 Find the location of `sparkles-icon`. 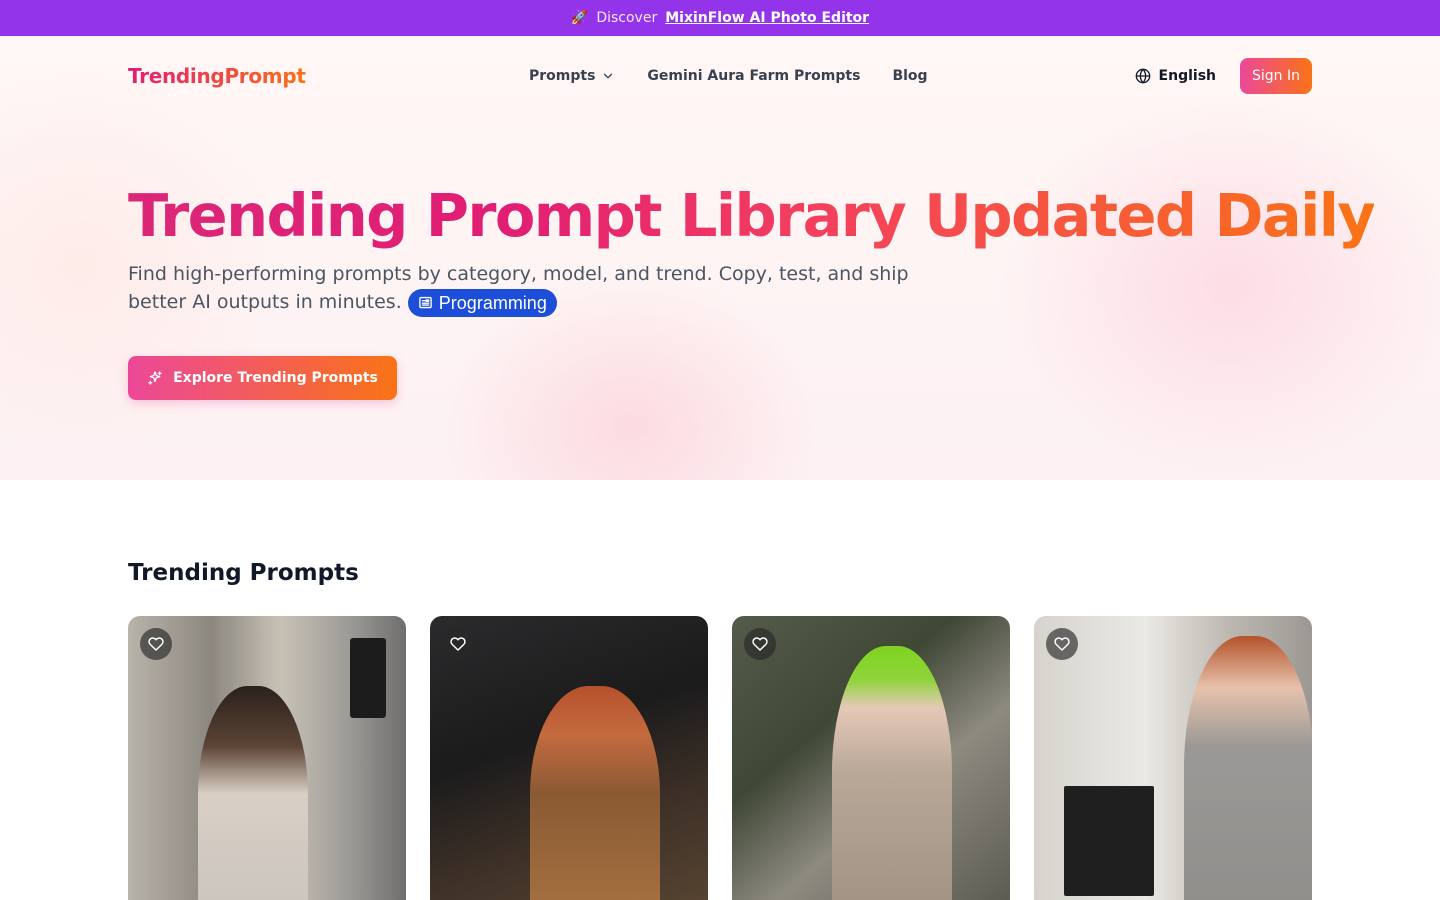

sparkles-icon is located at coordinates (155, 378).